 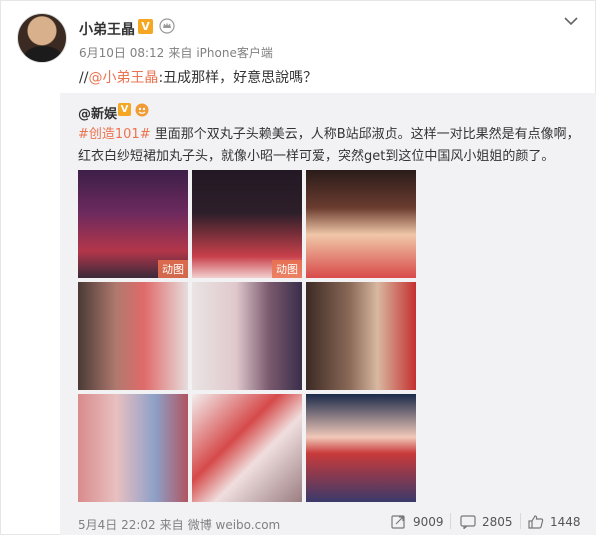 I want to click on quoted-author: @新娱, so click(x=97, y=112).